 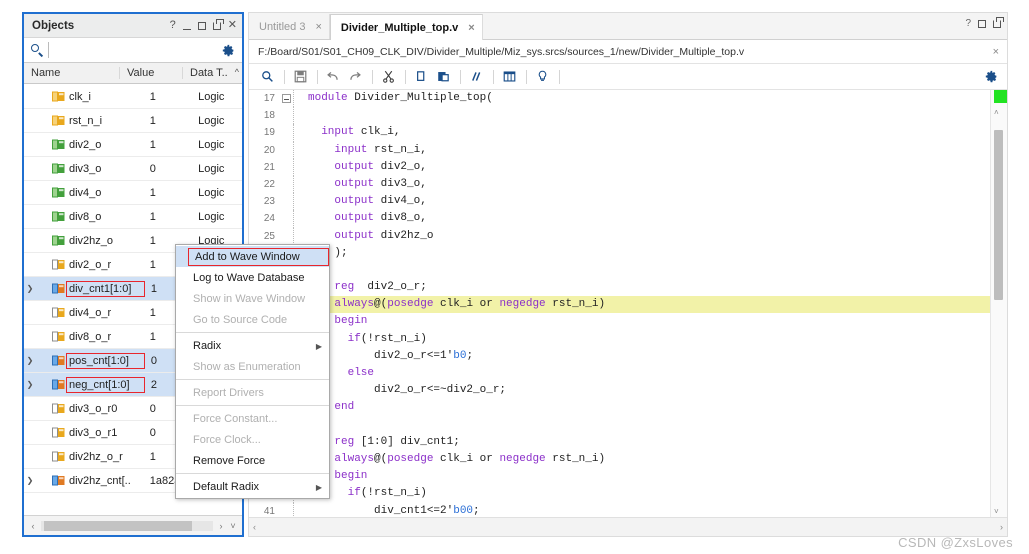 I want to click on object-name-cell: div3_o_r0, so click(x=106, y=409).